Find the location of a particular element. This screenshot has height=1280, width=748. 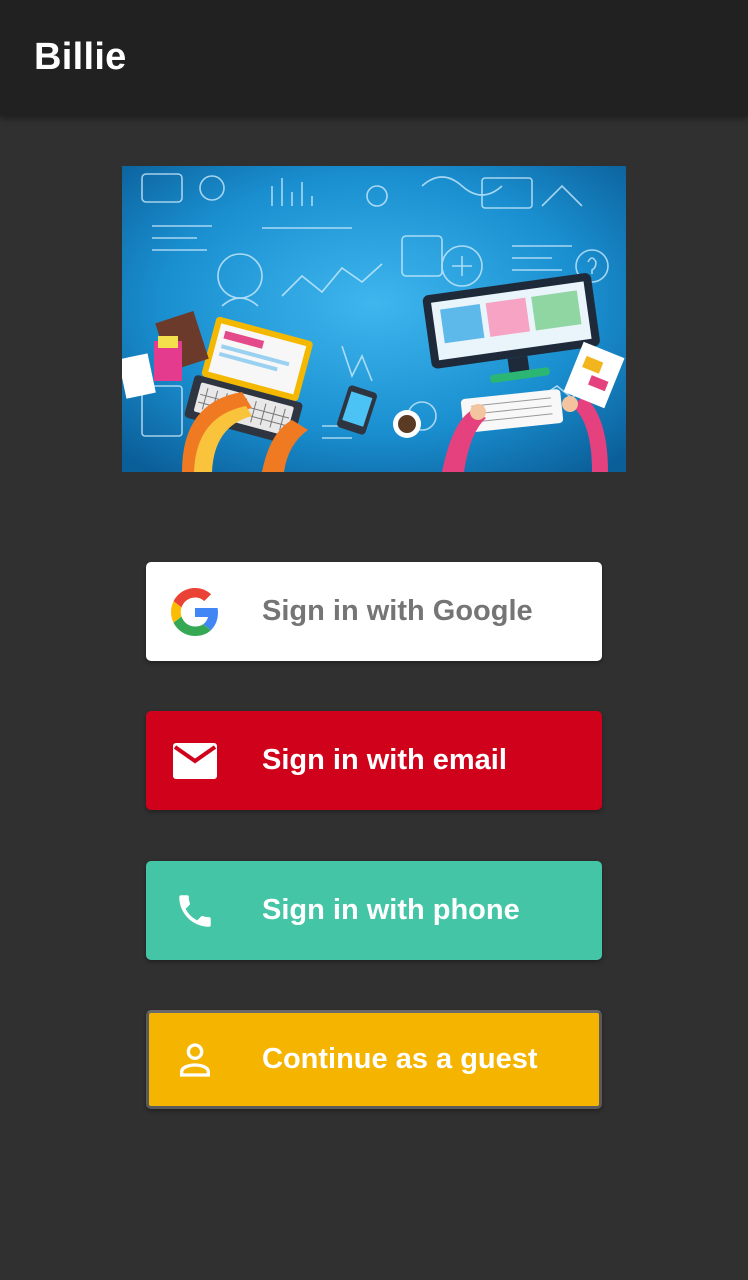

continue-guest-button: Continue as a guest is located at coordinates (374, 1059).